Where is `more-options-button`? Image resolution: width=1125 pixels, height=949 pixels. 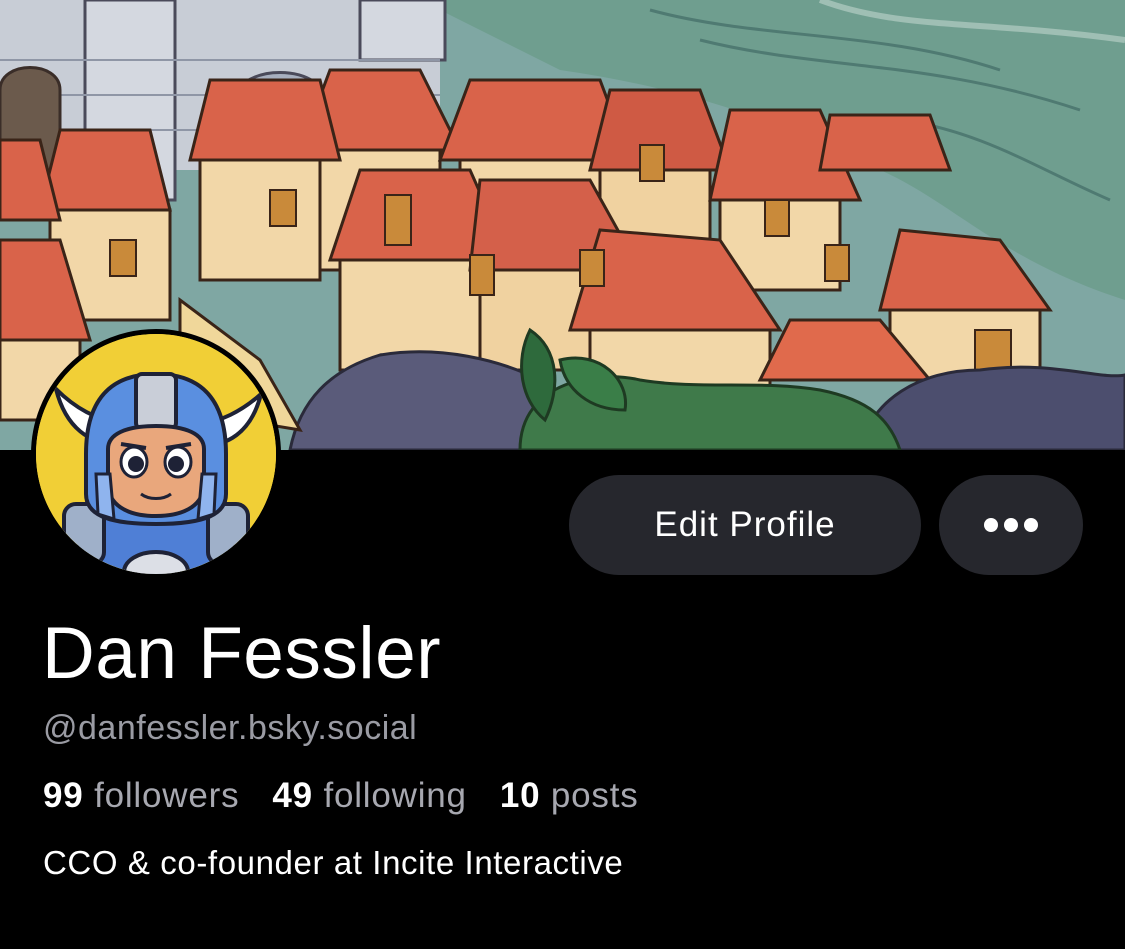
more-options-button is located at coordinates (1011, 525).